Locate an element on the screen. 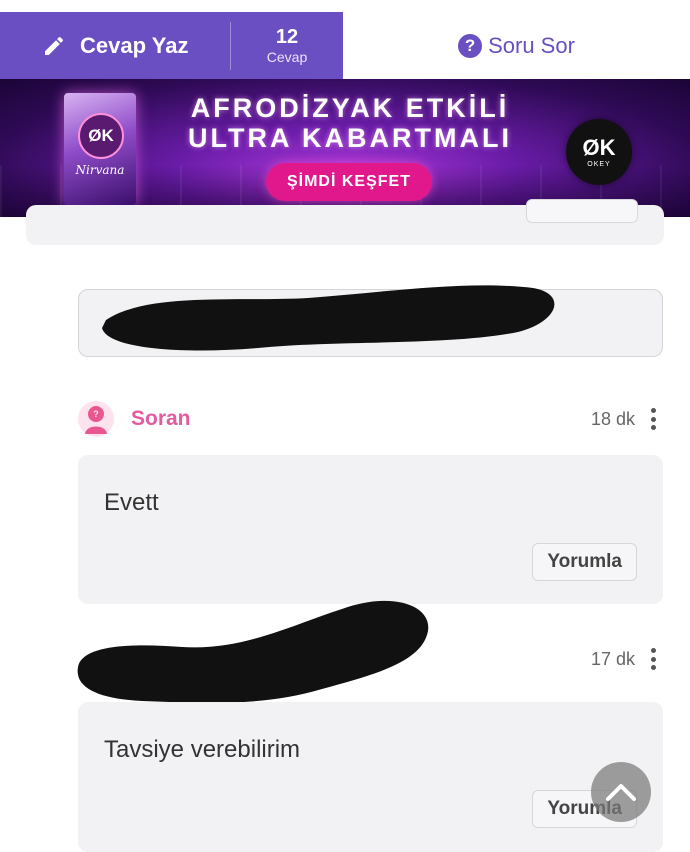 The image size is (690, 852). ask-question-button: ? Soru Sor is located at coordinates (516, 45).